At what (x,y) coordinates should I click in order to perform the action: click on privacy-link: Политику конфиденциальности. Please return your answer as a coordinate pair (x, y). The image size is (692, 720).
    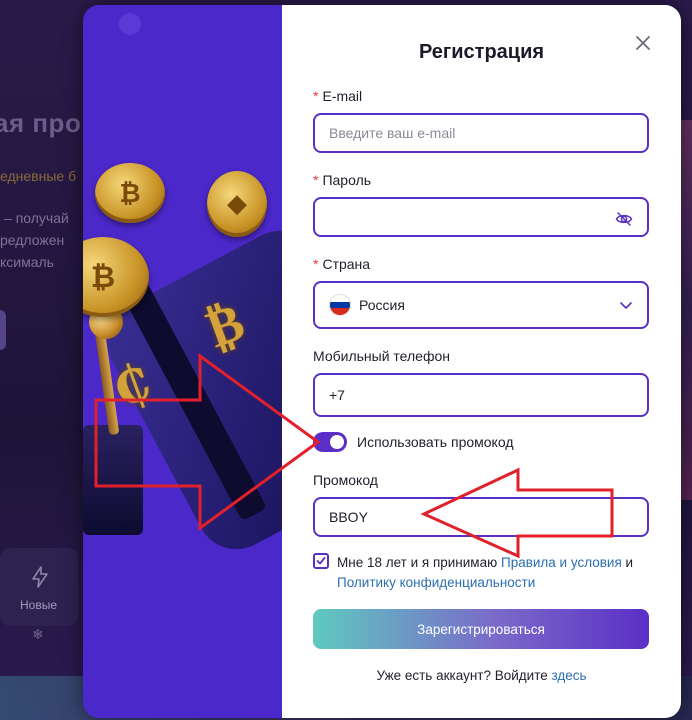
    Looking at the image, I should click on (436, 582).